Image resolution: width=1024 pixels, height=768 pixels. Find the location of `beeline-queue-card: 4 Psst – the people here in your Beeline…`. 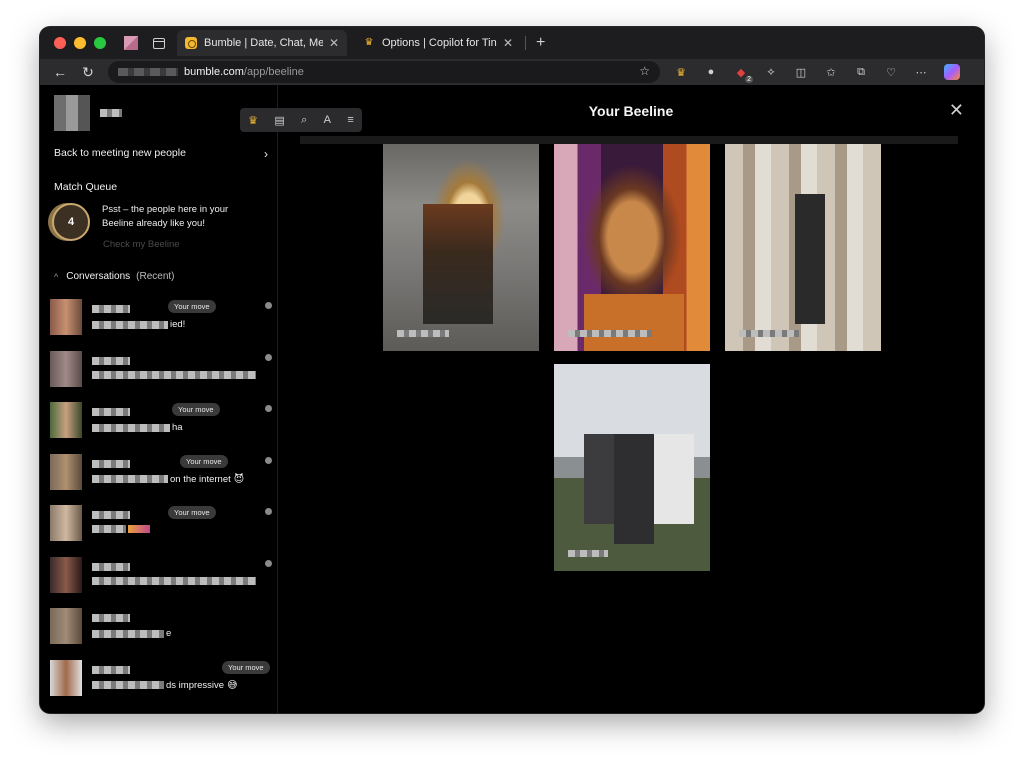

beeline-queue-card: 4 Psst – the people here in your Beeline… is located at coordinates (152, 222).